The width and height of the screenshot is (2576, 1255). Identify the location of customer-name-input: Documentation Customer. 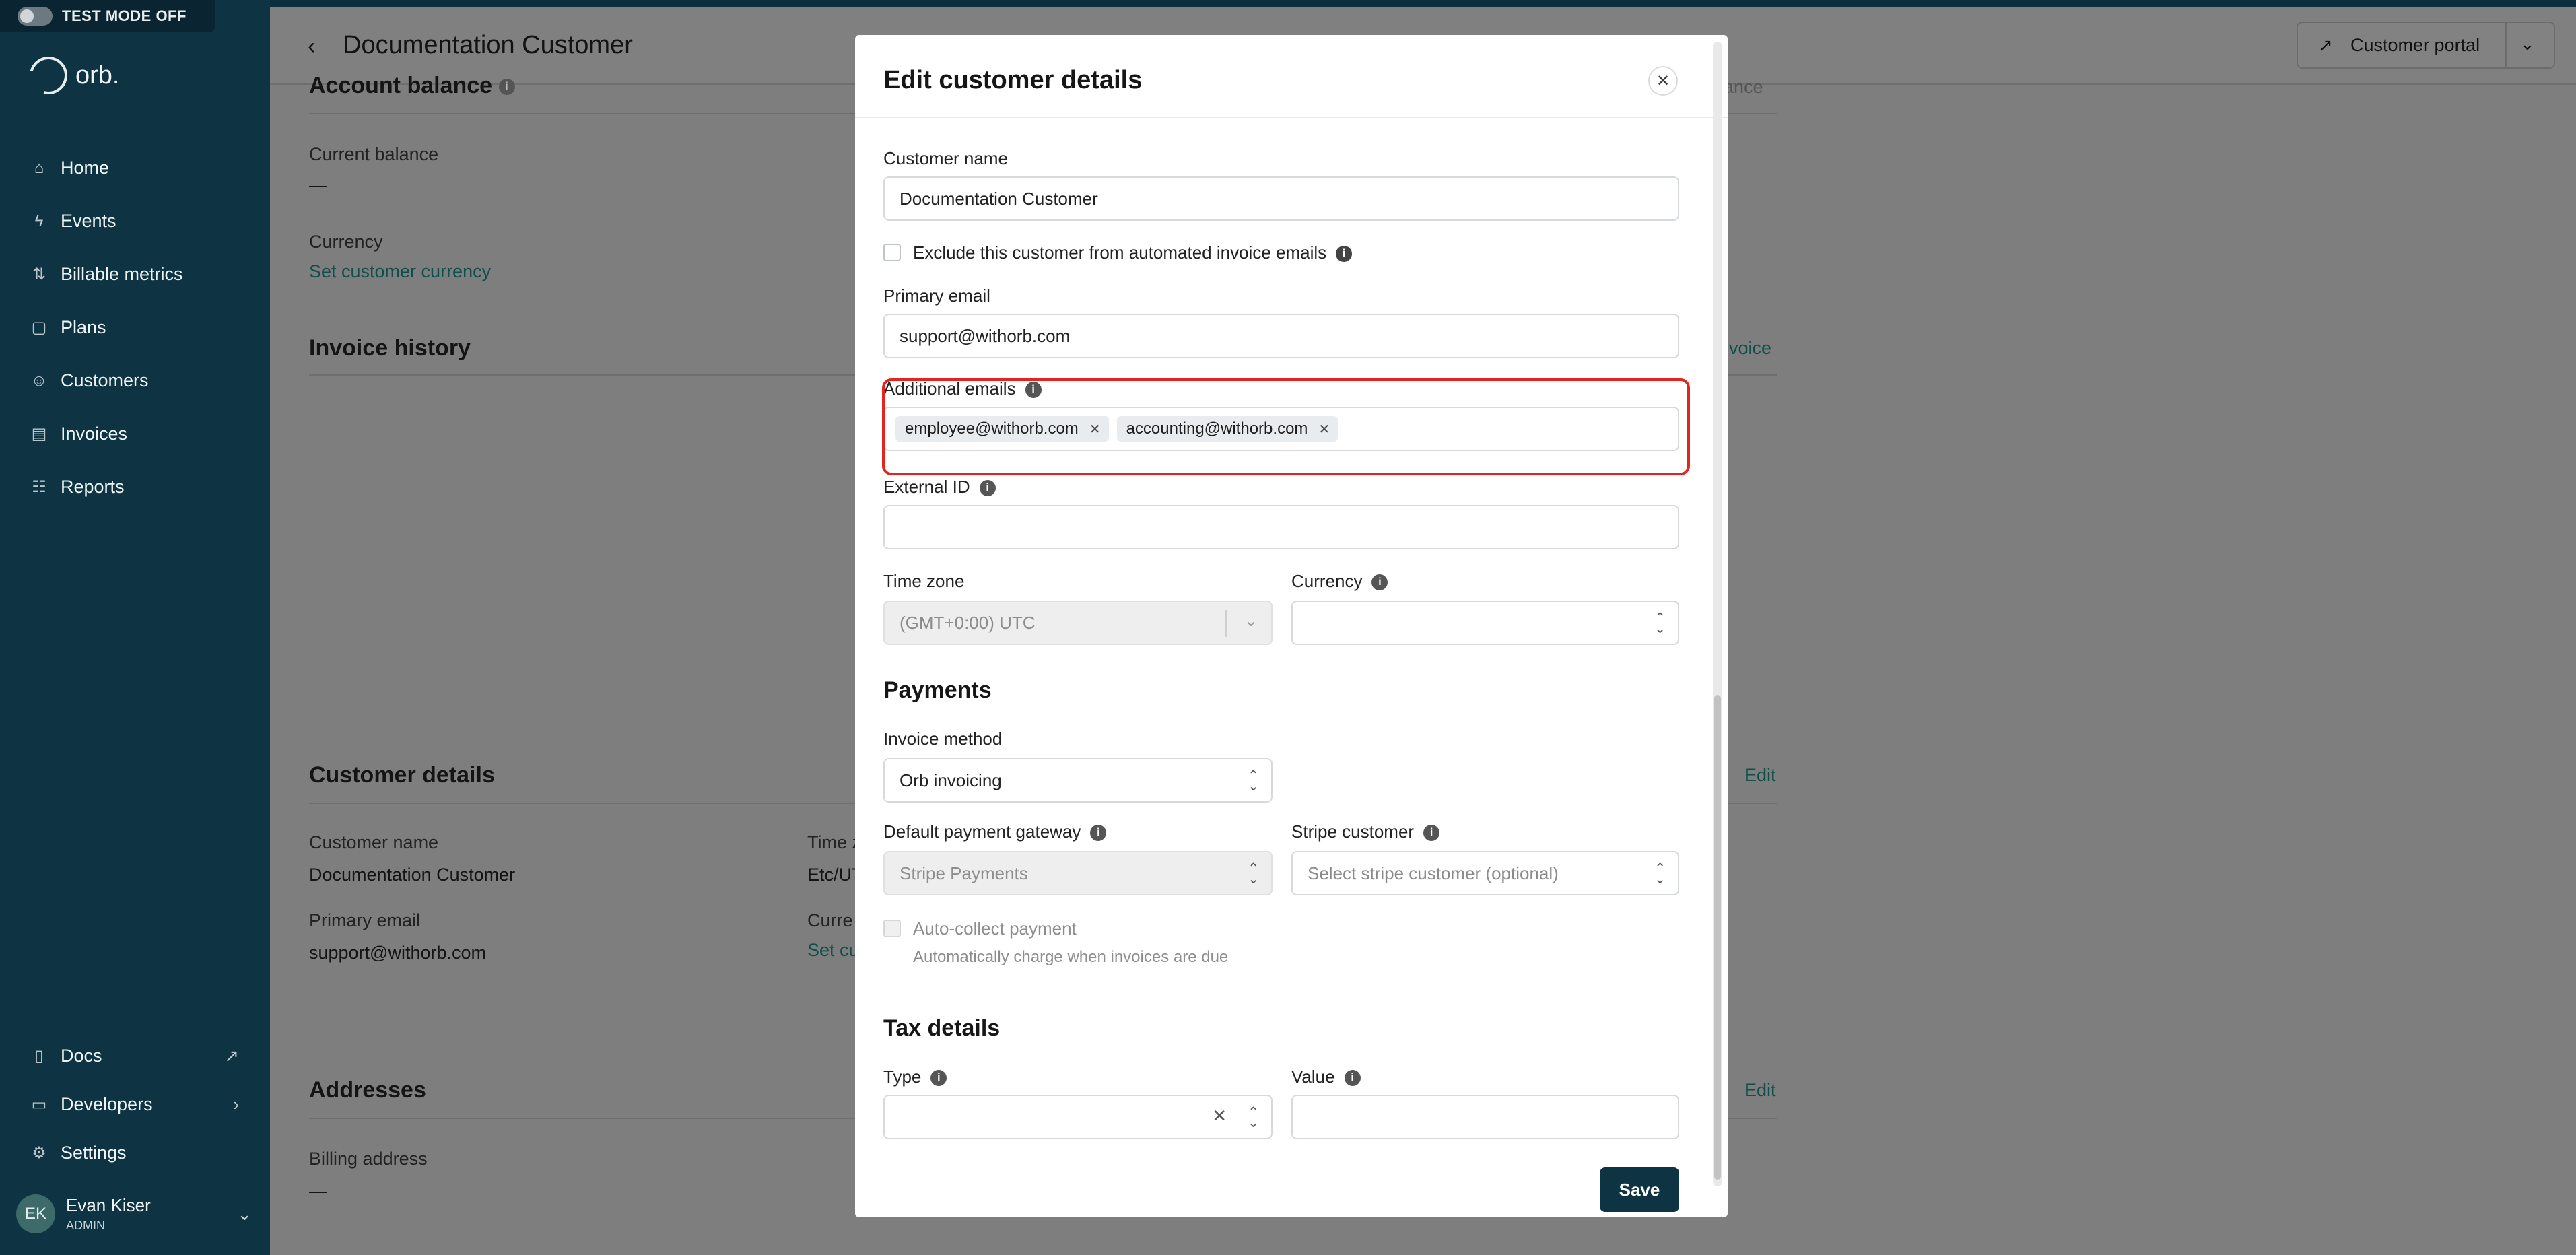
(1281, 198).